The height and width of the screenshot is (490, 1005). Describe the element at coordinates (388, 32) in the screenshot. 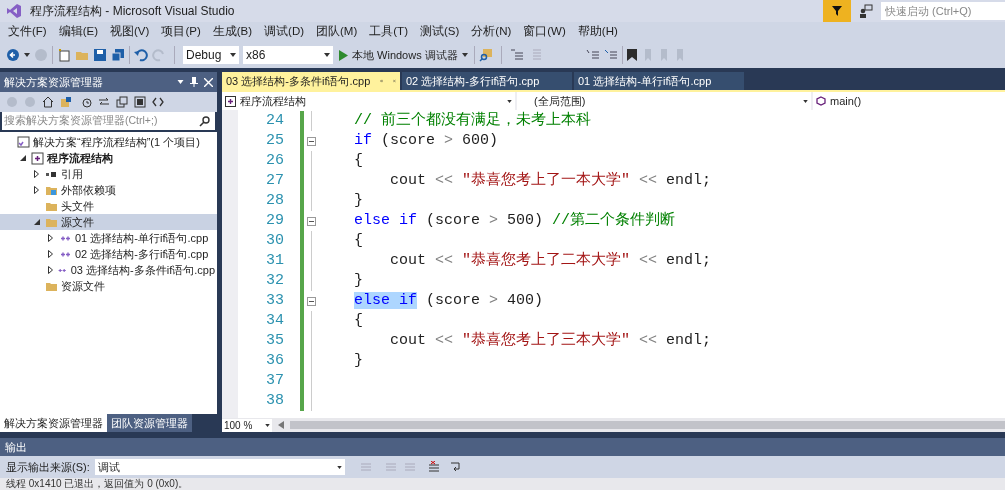

I see `menu-item: 工具(T)` at that location.